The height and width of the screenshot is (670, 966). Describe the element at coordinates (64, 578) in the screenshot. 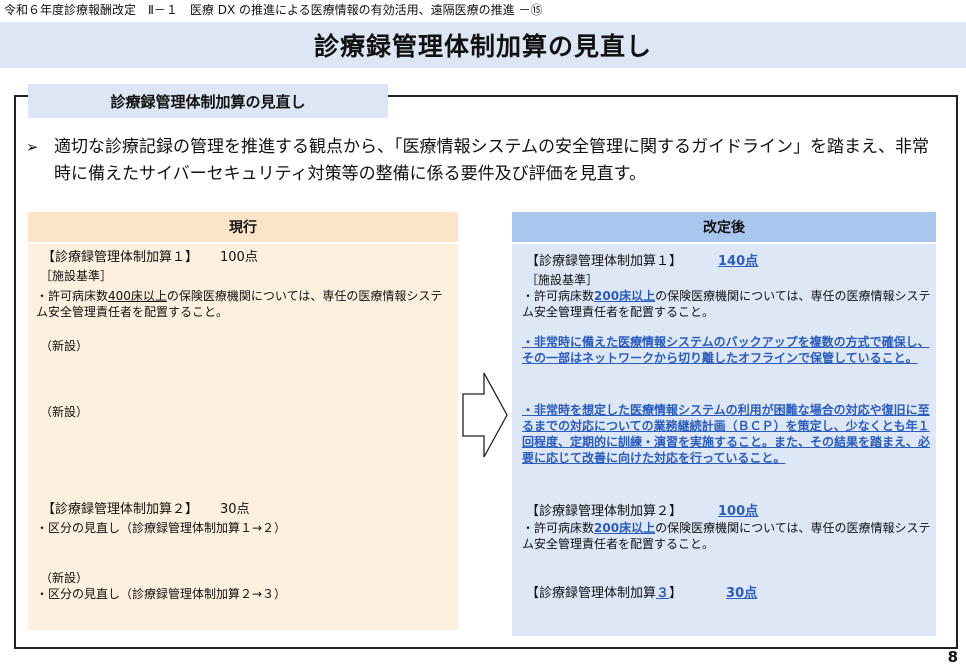

I see `current-new3: （新設）` at that location.